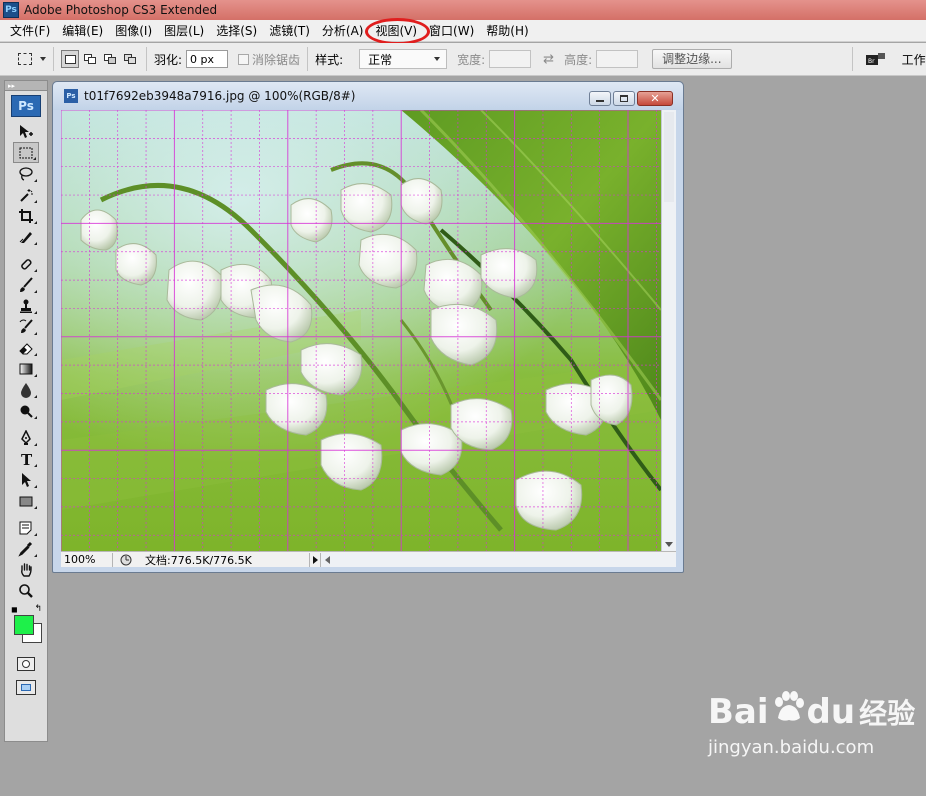 The width and height of the screenshot is (926, 796). Describe the element at coordinates (198, 560) in the screenshot. I see `document-size-info: 文档:776.5K/776.5K` at that location.